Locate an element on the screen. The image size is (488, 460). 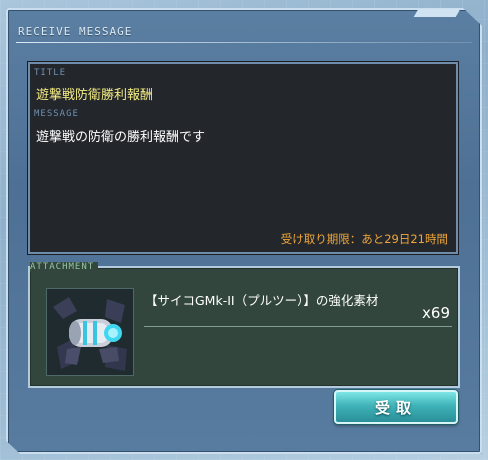
item-name: 【サイコGMk-II（プルツー）】の強化素材 is located at coordinates (262, 300).